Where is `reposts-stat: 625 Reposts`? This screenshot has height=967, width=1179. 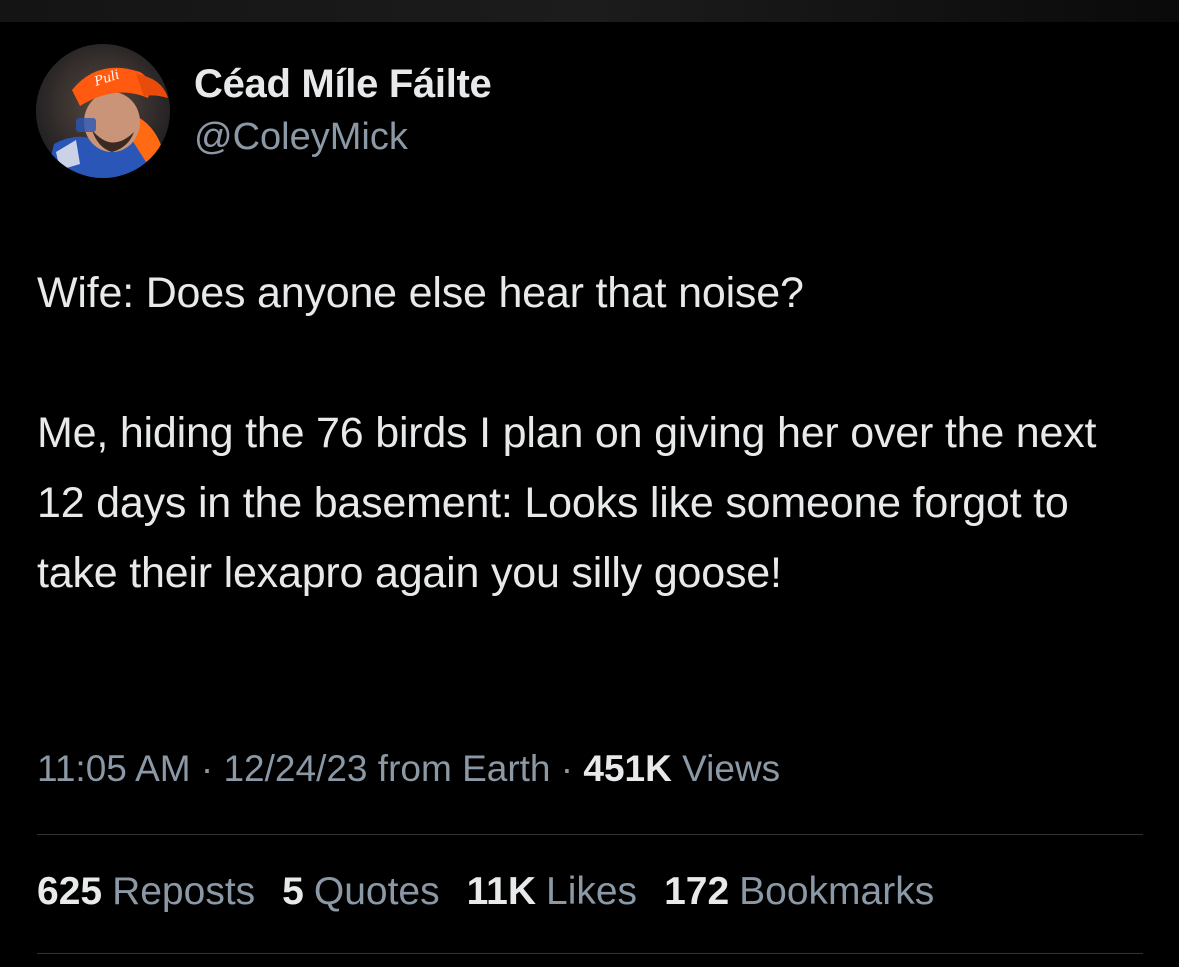 reposts-stat: 625 Reposts is located at coordinates (146, 892).